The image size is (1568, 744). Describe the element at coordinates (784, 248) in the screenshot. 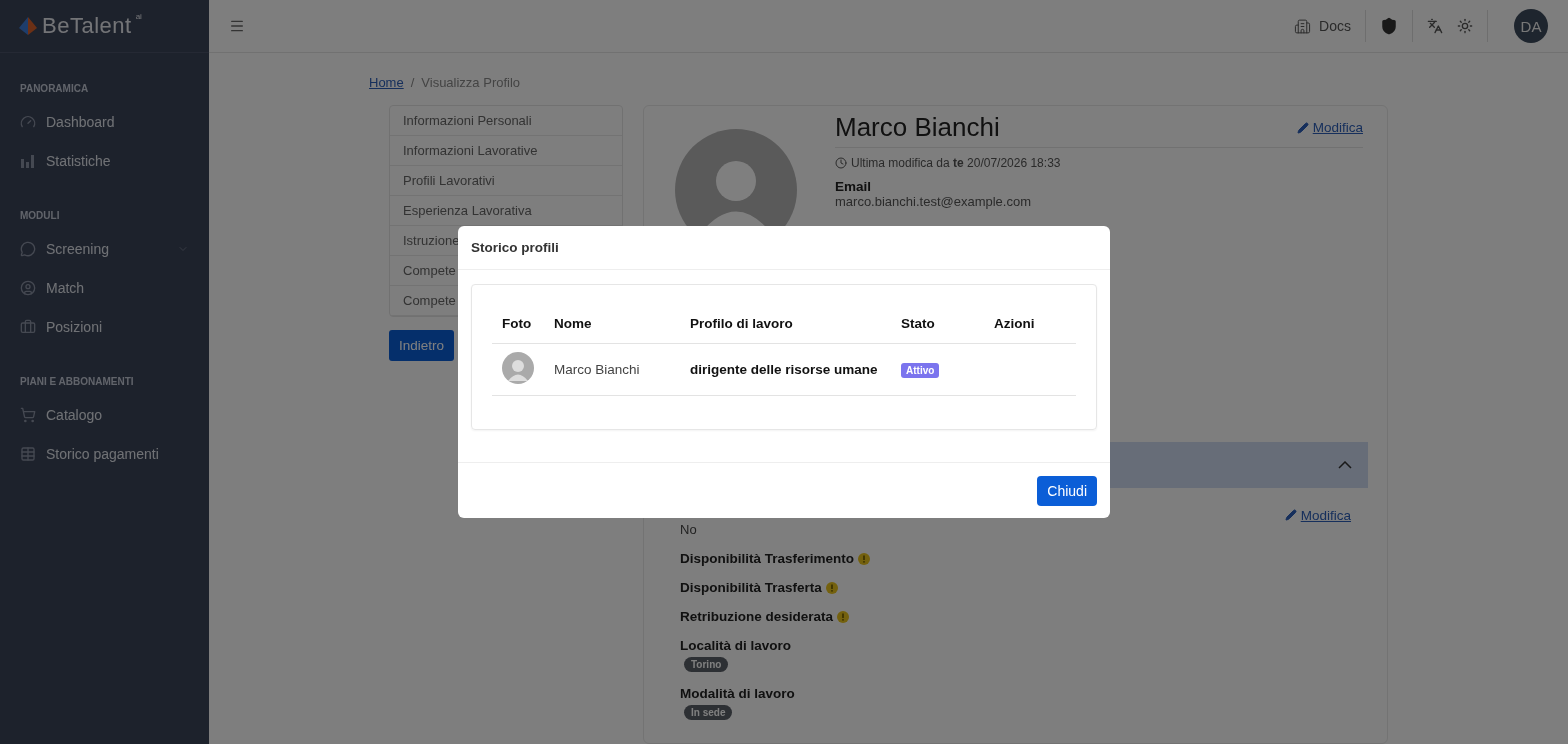

I see `modal-title: Storico profili` at that location.